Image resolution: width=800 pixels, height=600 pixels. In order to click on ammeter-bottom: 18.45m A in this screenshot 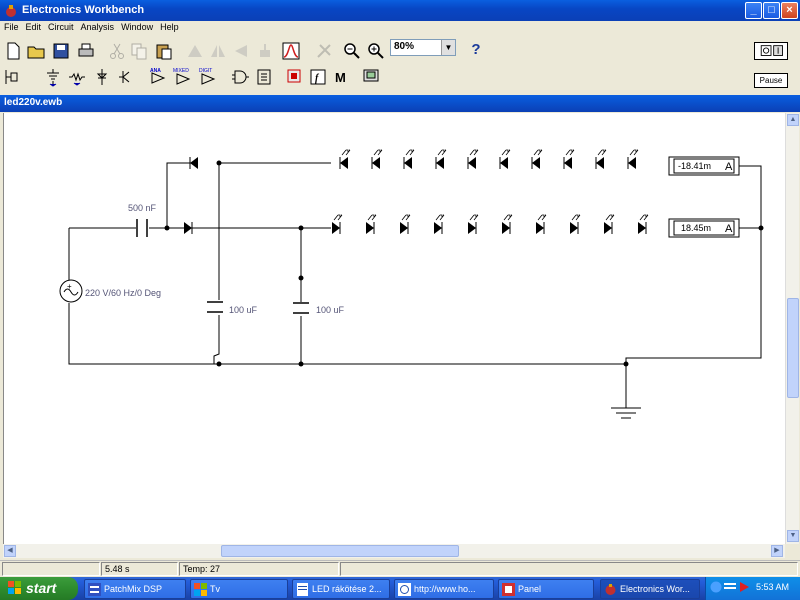, I will do `click(704, 228)`.